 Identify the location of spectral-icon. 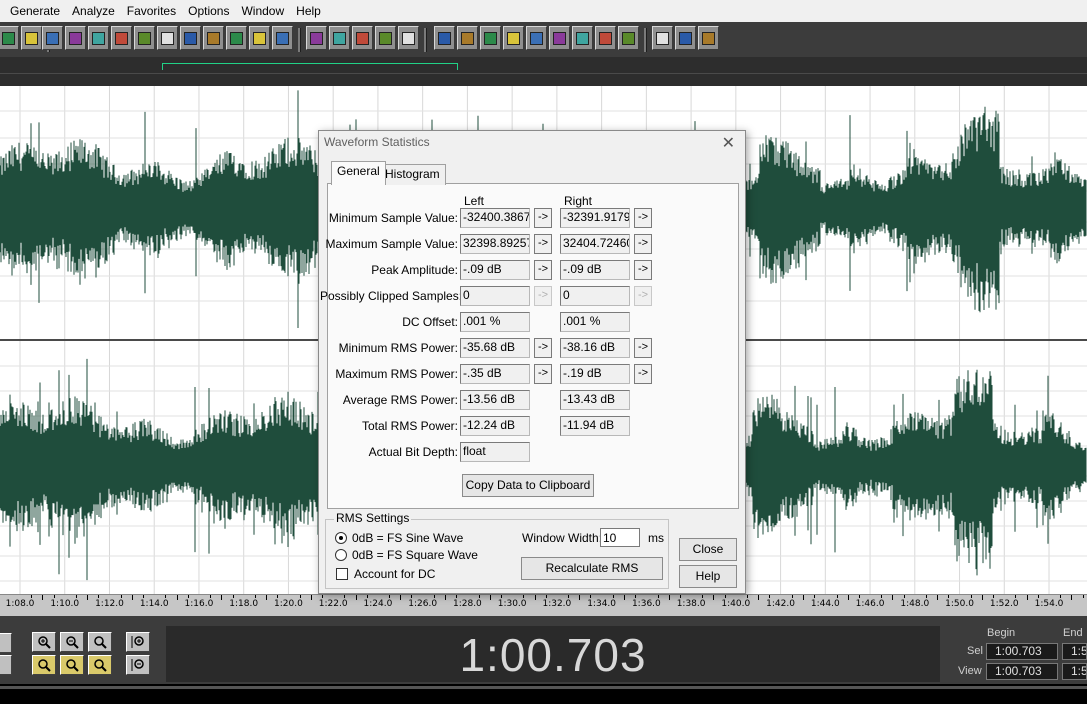
(385, 38).